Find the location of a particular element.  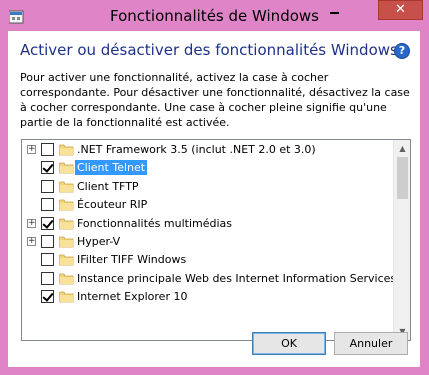

feature-label: Écouteur RIP is located at coordinates (112, 204).